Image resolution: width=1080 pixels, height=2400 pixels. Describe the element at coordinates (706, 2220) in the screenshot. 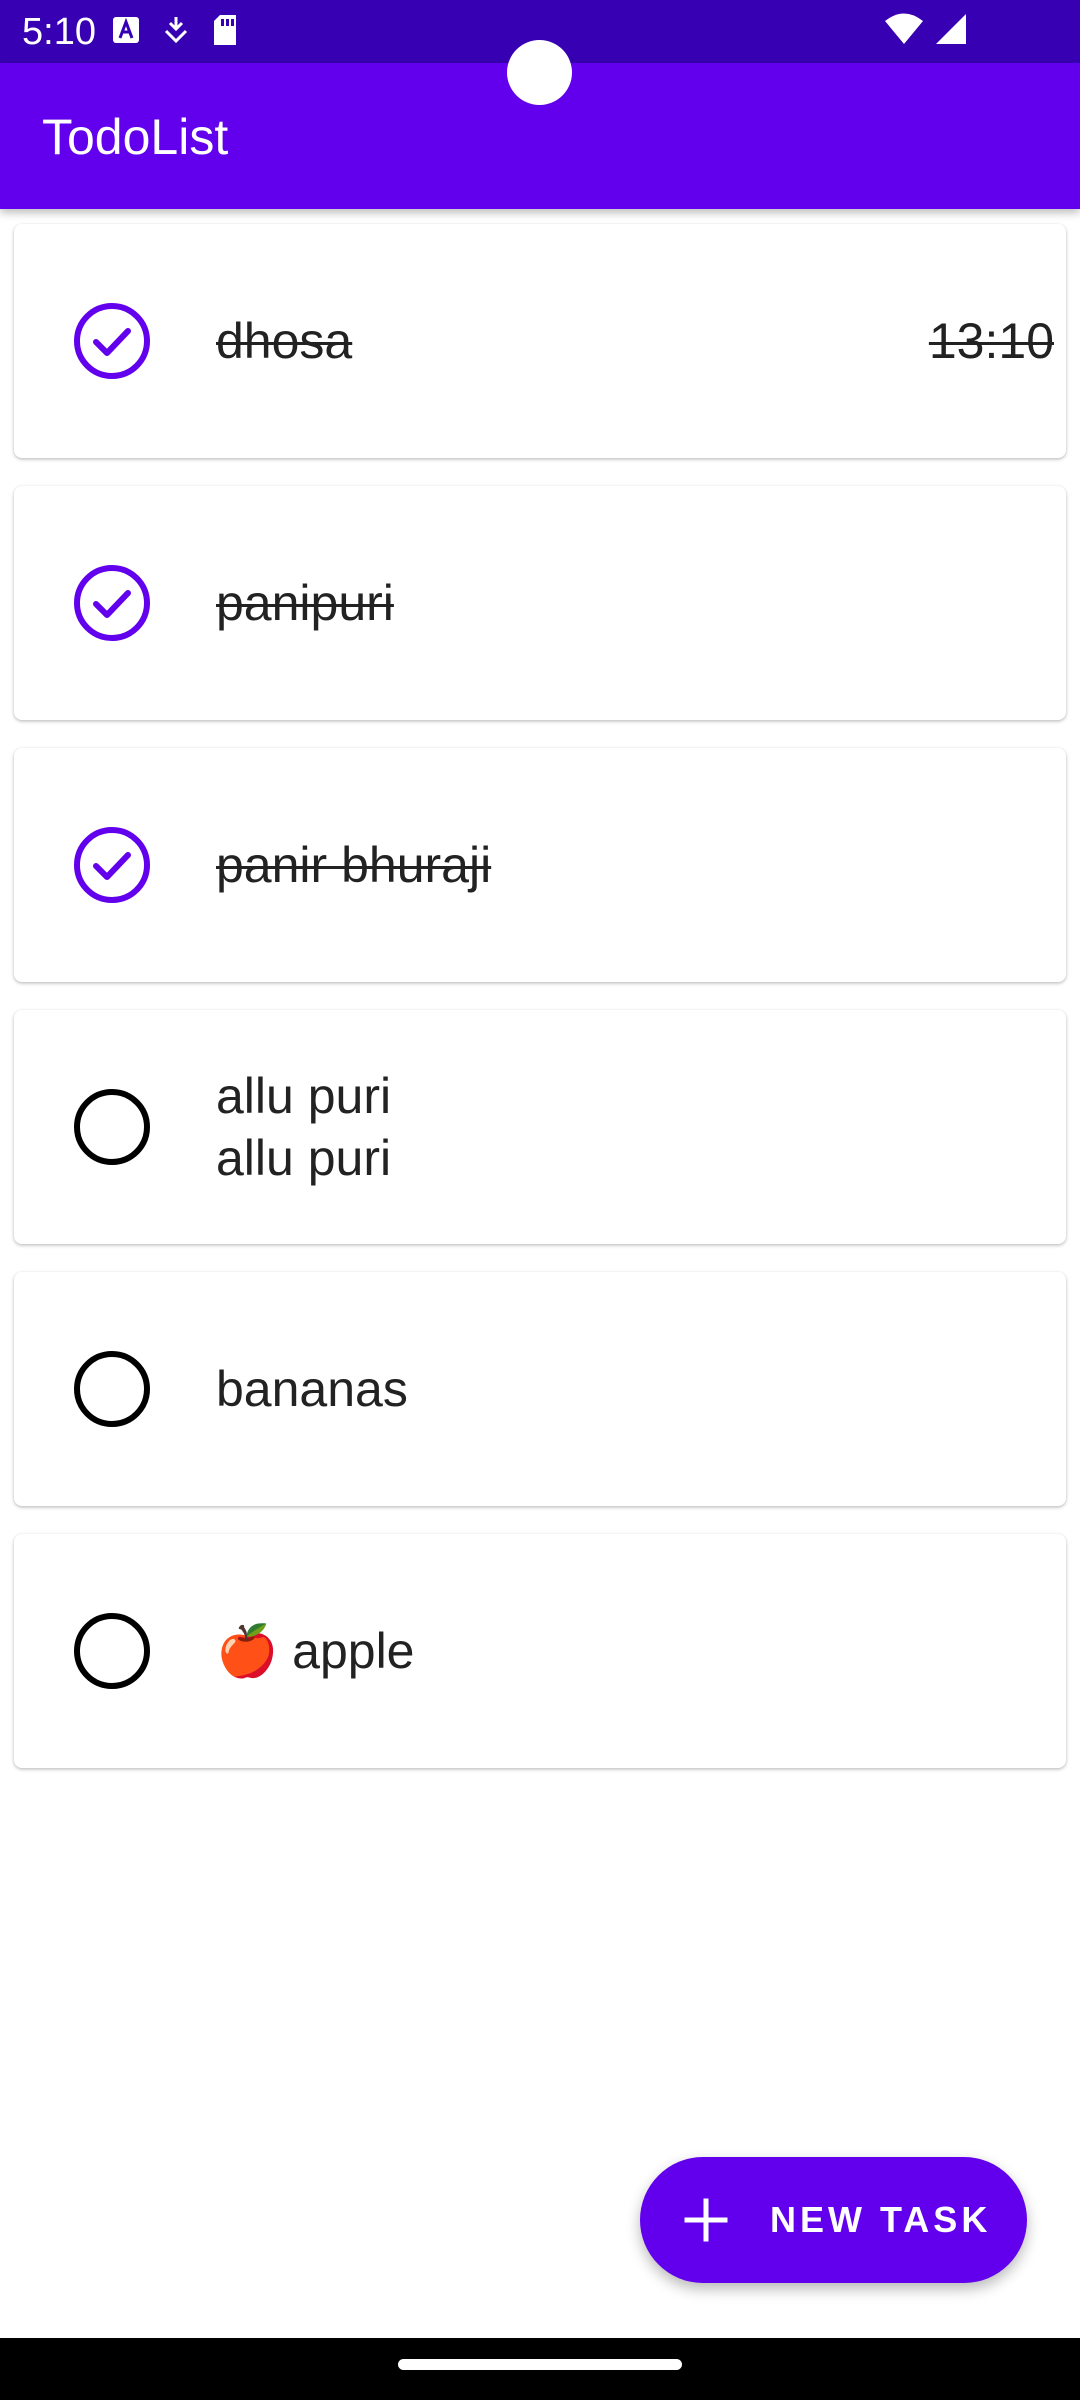

I see `plus-icon` at that location.